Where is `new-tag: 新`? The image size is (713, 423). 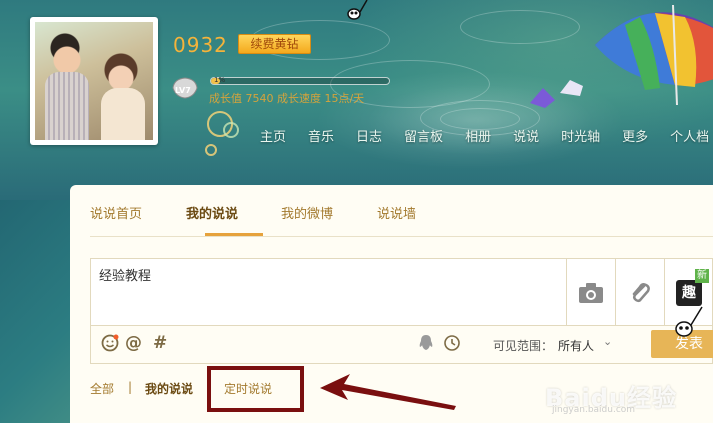
new-tag: 新 is located at coordinates (702, 276).